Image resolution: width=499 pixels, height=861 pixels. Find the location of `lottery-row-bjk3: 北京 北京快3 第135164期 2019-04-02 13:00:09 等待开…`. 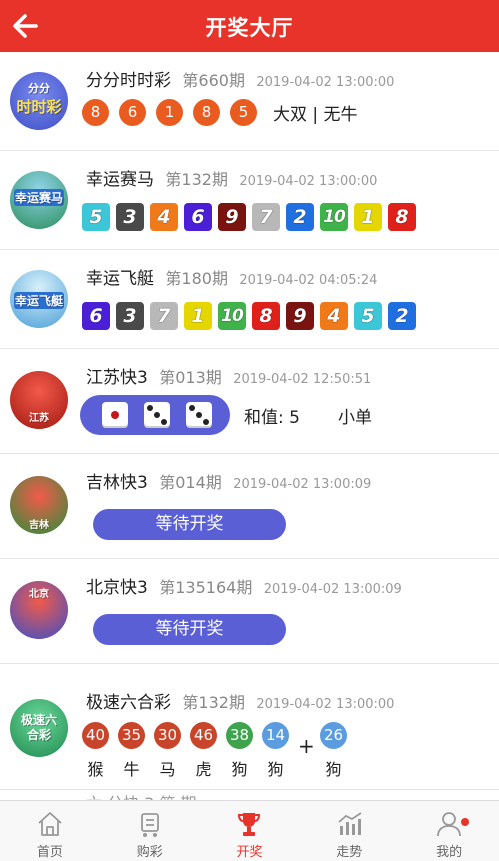

lottery-row-bjk3: 北京 北京快3 第135164期 2019-04-02 13:00:09 等待开… is located at coordinates (249, 611).